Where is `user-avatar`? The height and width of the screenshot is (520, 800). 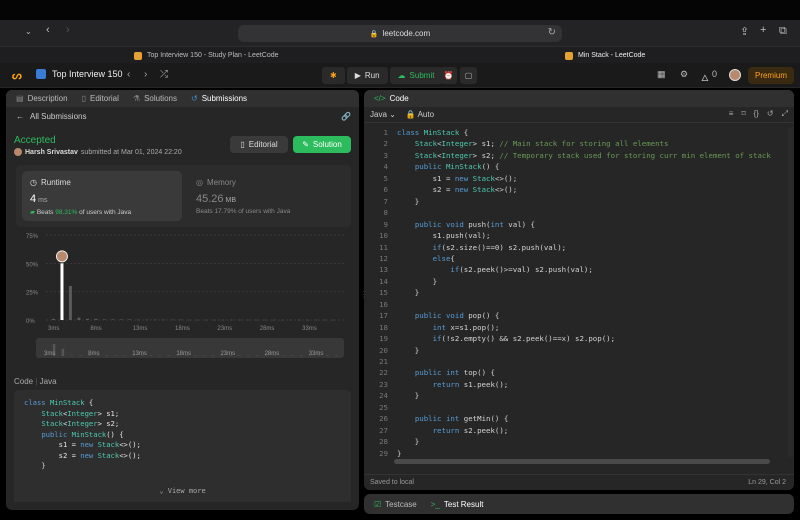
user-avatar is located at coordinates (735, 75).